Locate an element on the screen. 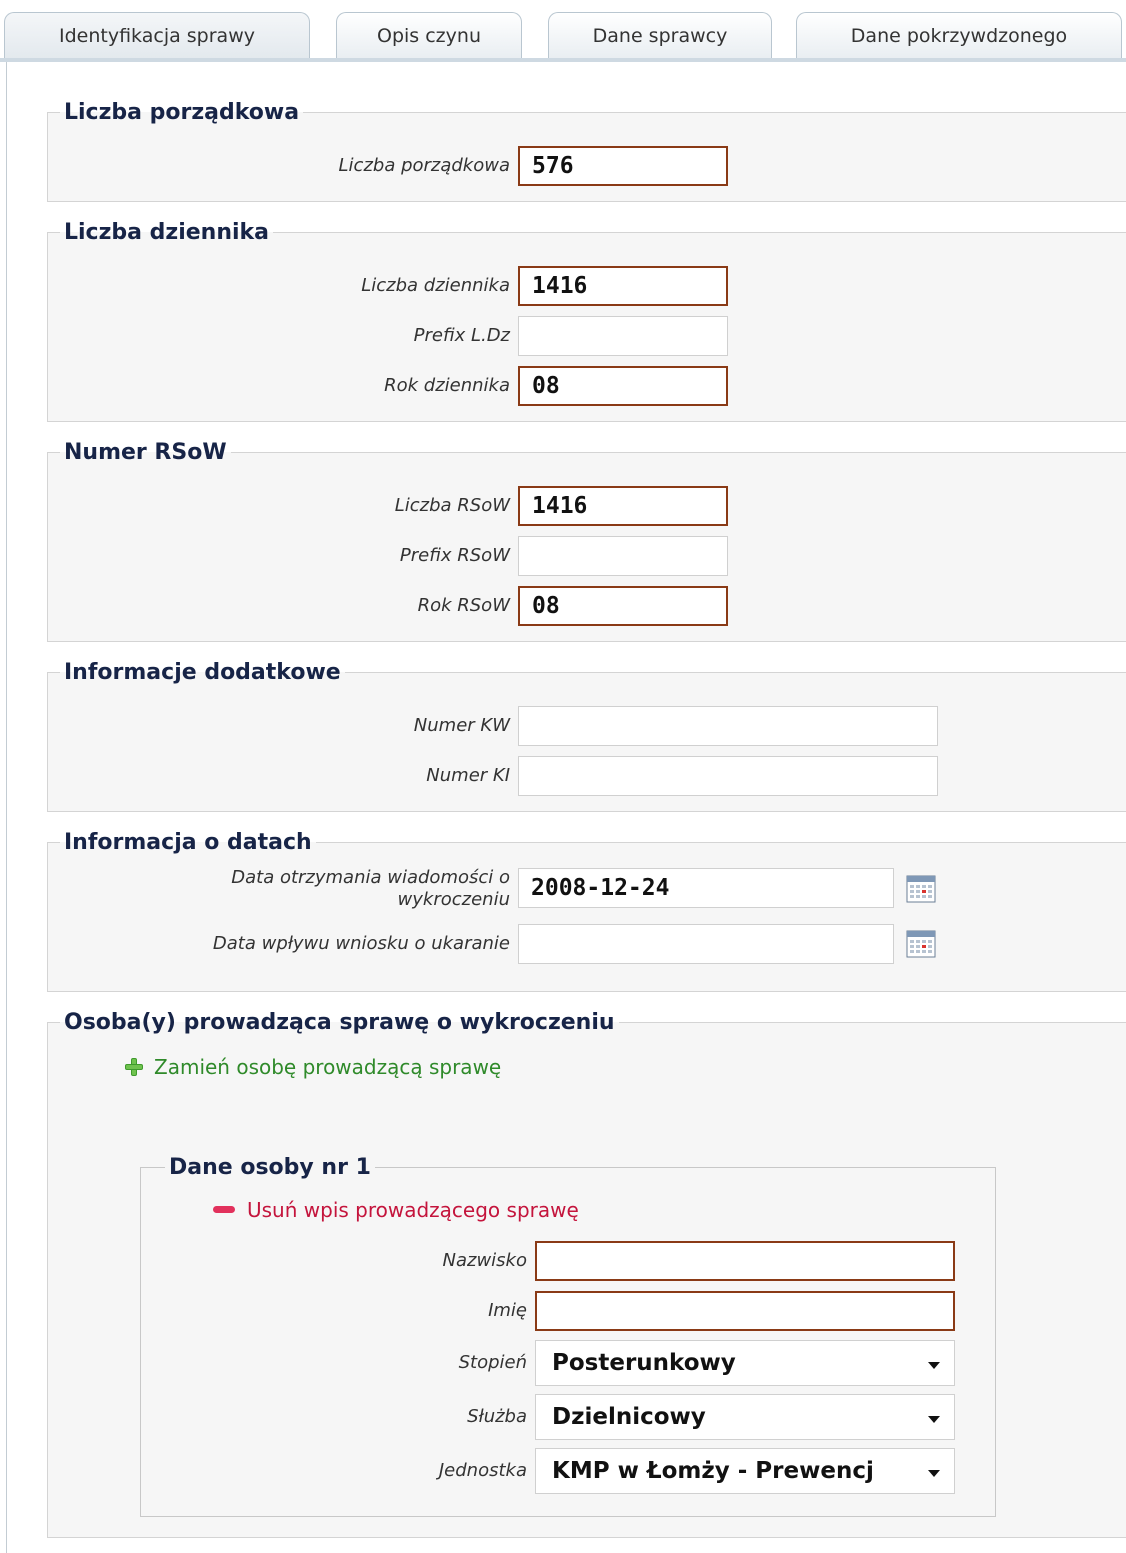 This screenshot has width=1126, height=1553. prefix-ldz-input is located at coordinates (623, 336).